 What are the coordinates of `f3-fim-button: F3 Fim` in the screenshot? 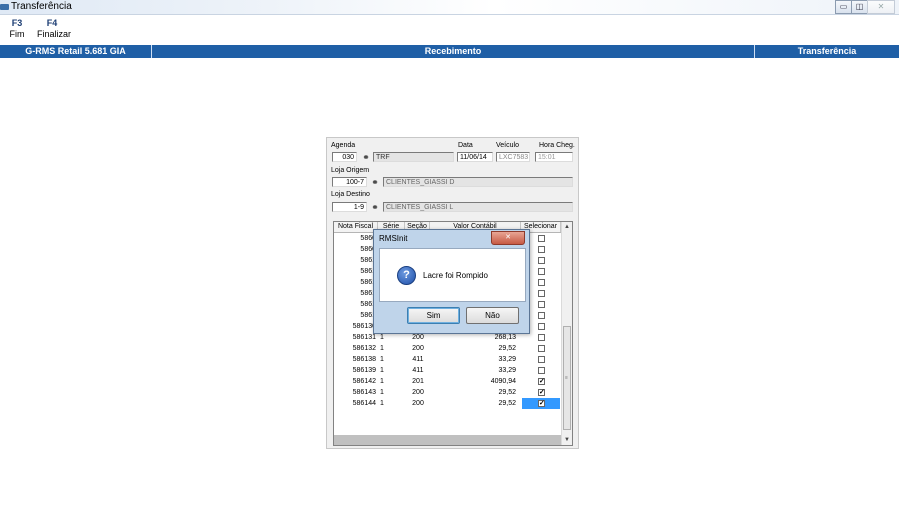 It's located at (17, 29).